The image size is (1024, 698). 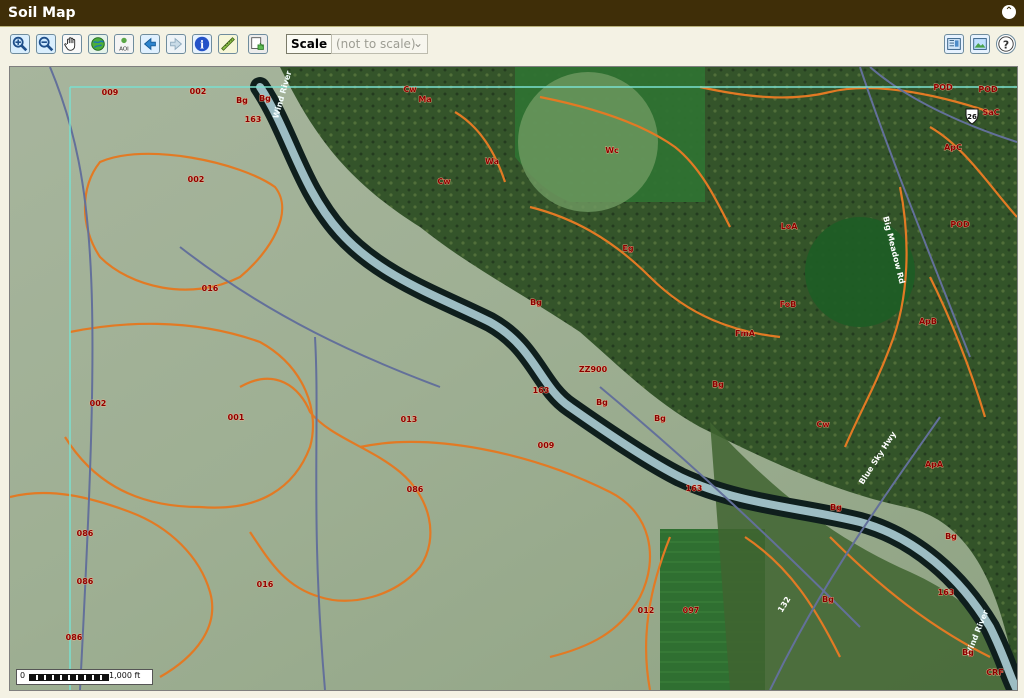 I want to click on map-toolbar: AOI i Scale (not to scale) ?, so click(x=512, y=45).